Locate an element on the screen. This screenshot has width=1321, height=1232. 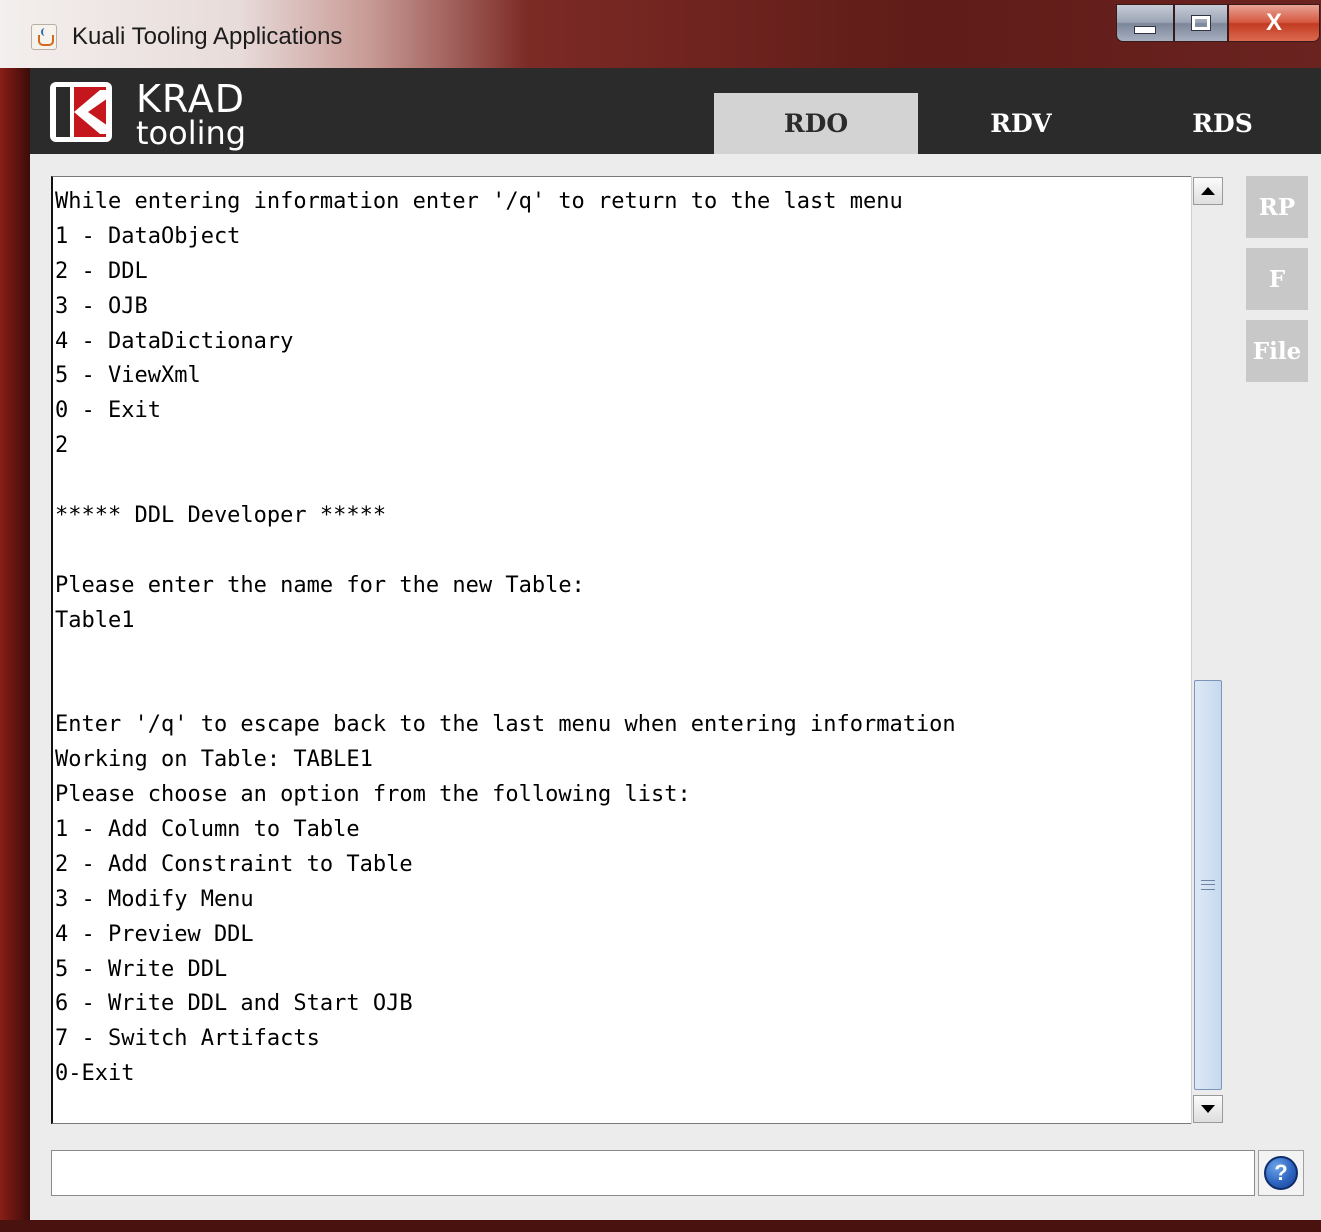
console-line: ***** DDL Developer ***** is located at coordinates (221, 516).